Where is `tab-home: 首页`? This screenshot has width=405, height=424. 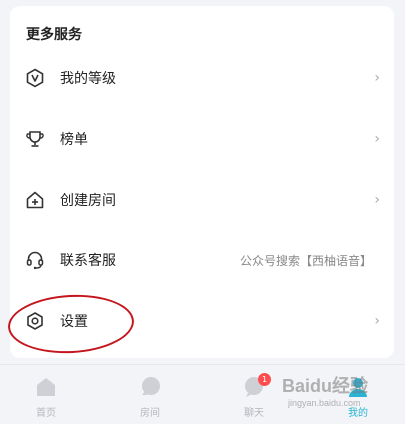
tab-home: 首页 is located at coordinates (46, 396).